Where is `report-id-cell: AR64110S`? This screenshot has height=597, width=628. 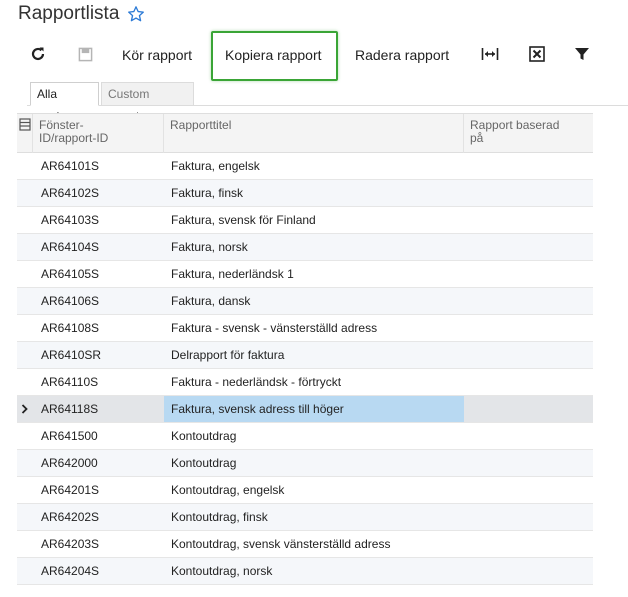
report-id-cell: AR64110S is located at coordinates (98, 382).